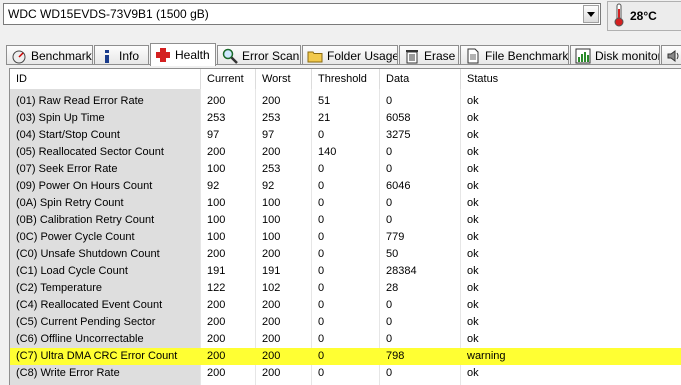 This screenshot has height=385, width=681. Describe the element at coordinates (345, 220) in the screenshot. I see `table-row: (0B) Calibration Retry Count 100 100 0 0 ok` at that location.